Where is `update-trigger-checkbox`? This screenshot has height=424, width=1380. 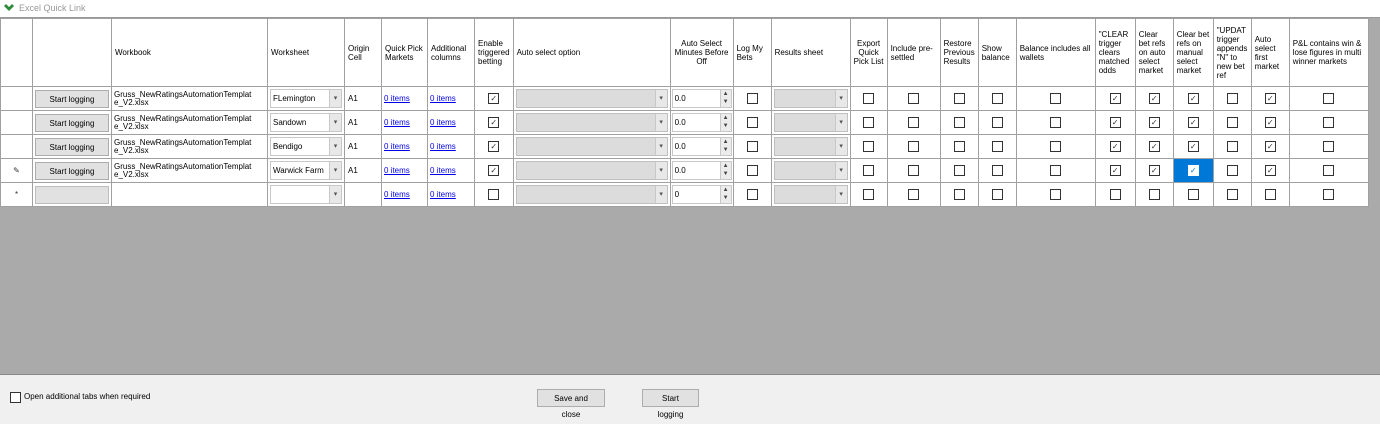
update-trigger-checkbox is located at coordinates (1232, 122).